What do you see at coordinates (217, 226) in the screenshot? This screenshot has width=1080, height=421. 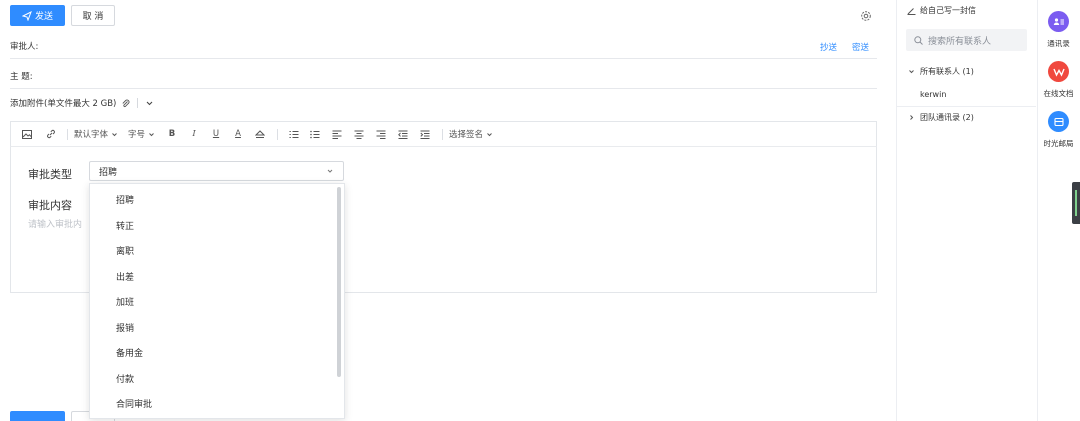 I see `dropdown-option: 转正` at bounding box center [217, 226].